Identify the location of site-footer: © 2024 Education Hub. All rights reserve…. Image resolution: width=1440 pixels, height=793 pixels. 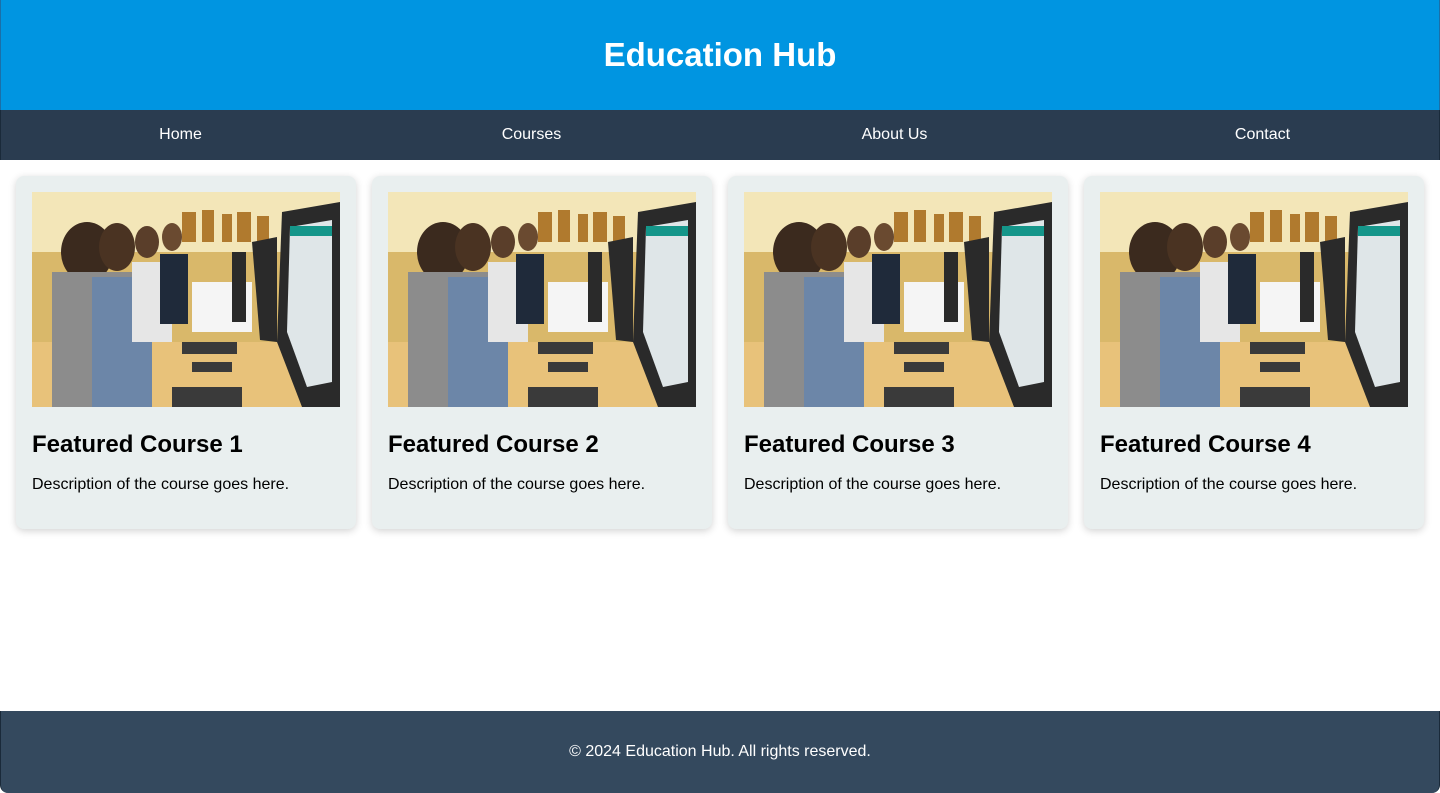
(720, 752).